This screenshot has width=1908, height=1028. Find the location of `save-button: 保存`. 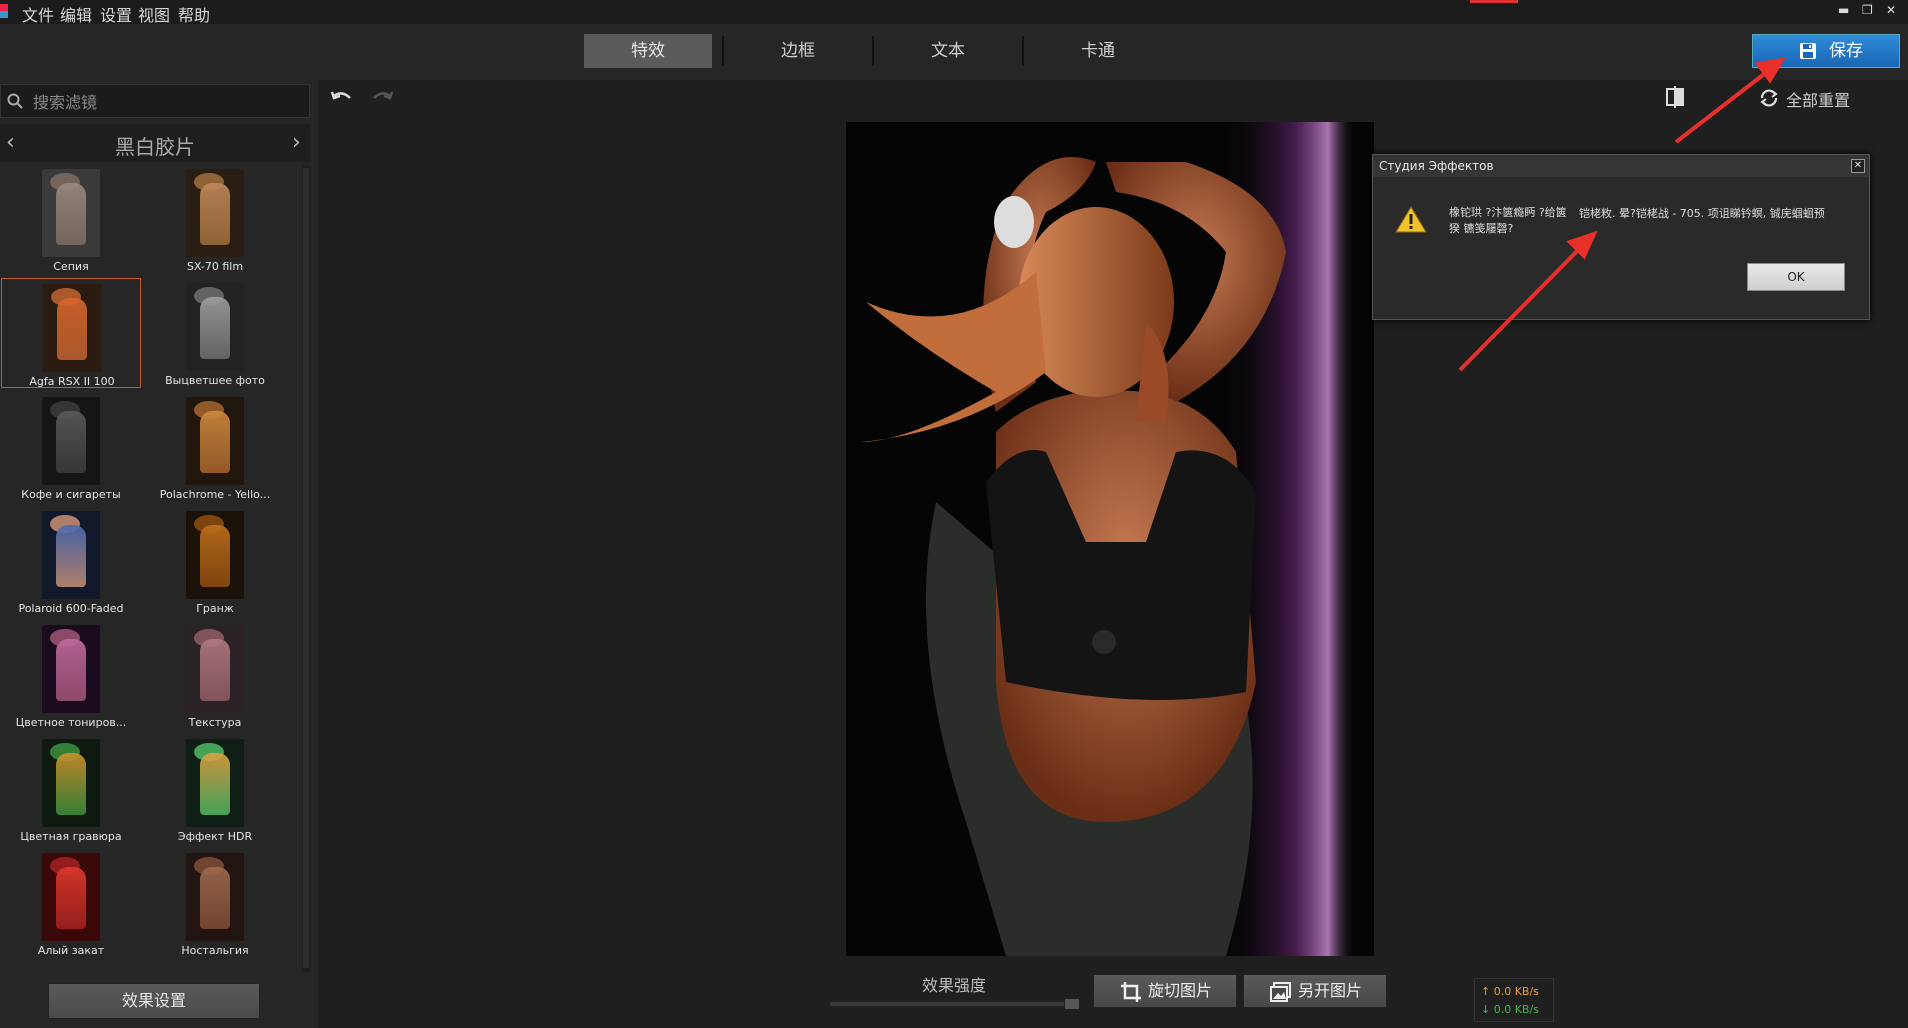

save-button: 保存 is located at coordinates (1826, 51).